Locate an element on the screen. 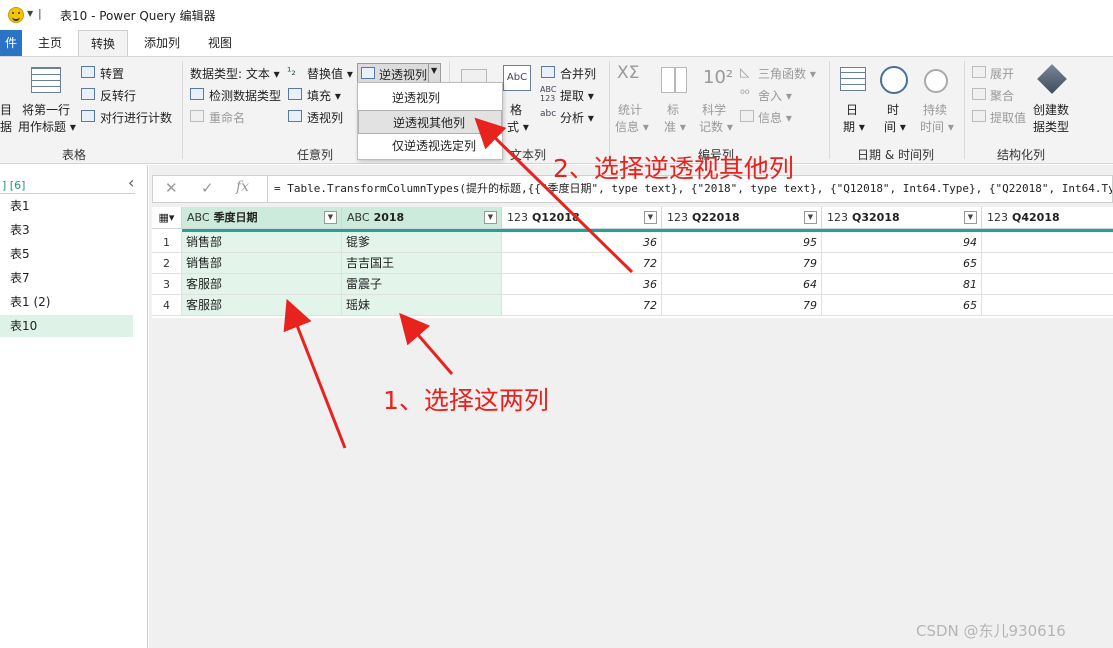  table-menu-icon: ▦▾ is located at coordinates (167, 218).